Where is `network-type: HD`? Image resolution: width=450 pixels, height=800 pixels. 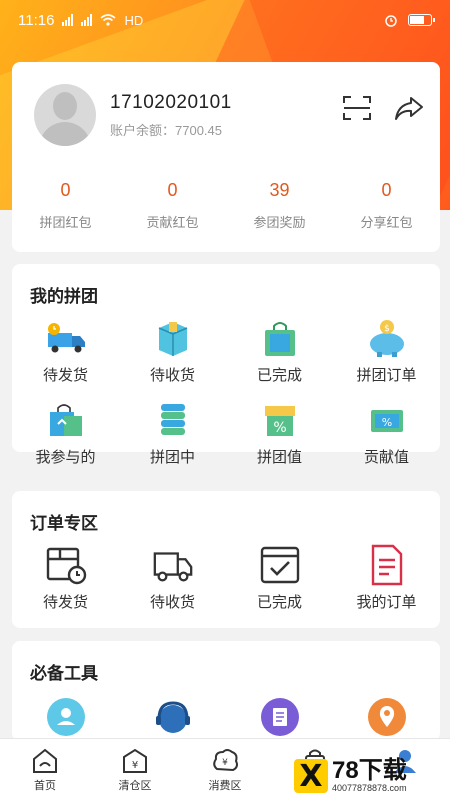 network-type: HD is located at coordinates (134, 20).